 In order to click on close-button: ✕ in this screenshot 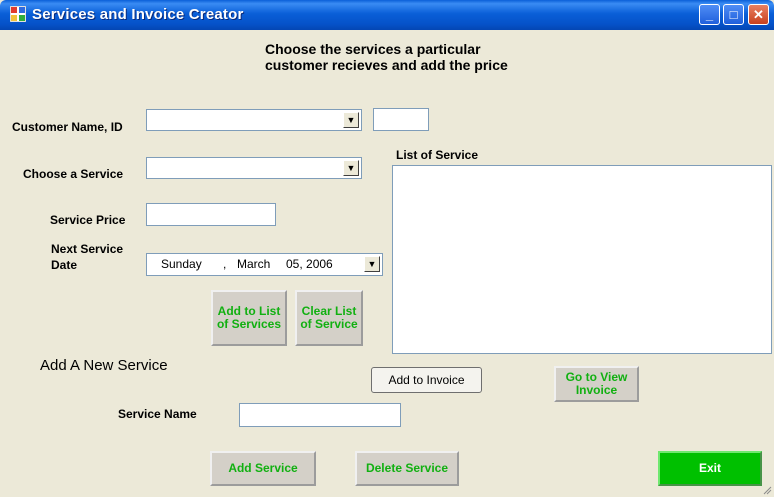, I will do `click(758, 14)`.